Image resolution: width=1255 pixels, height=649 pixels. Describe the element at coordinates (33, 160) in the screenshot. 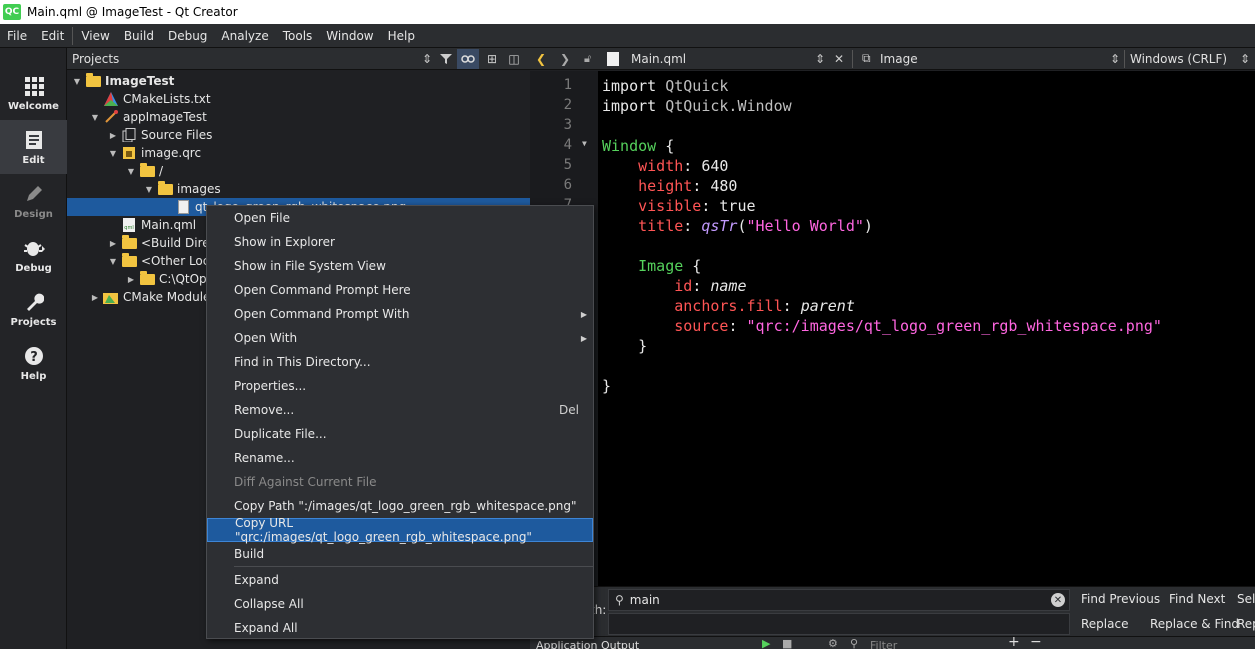

I see `mode-label: Edit` at that location.